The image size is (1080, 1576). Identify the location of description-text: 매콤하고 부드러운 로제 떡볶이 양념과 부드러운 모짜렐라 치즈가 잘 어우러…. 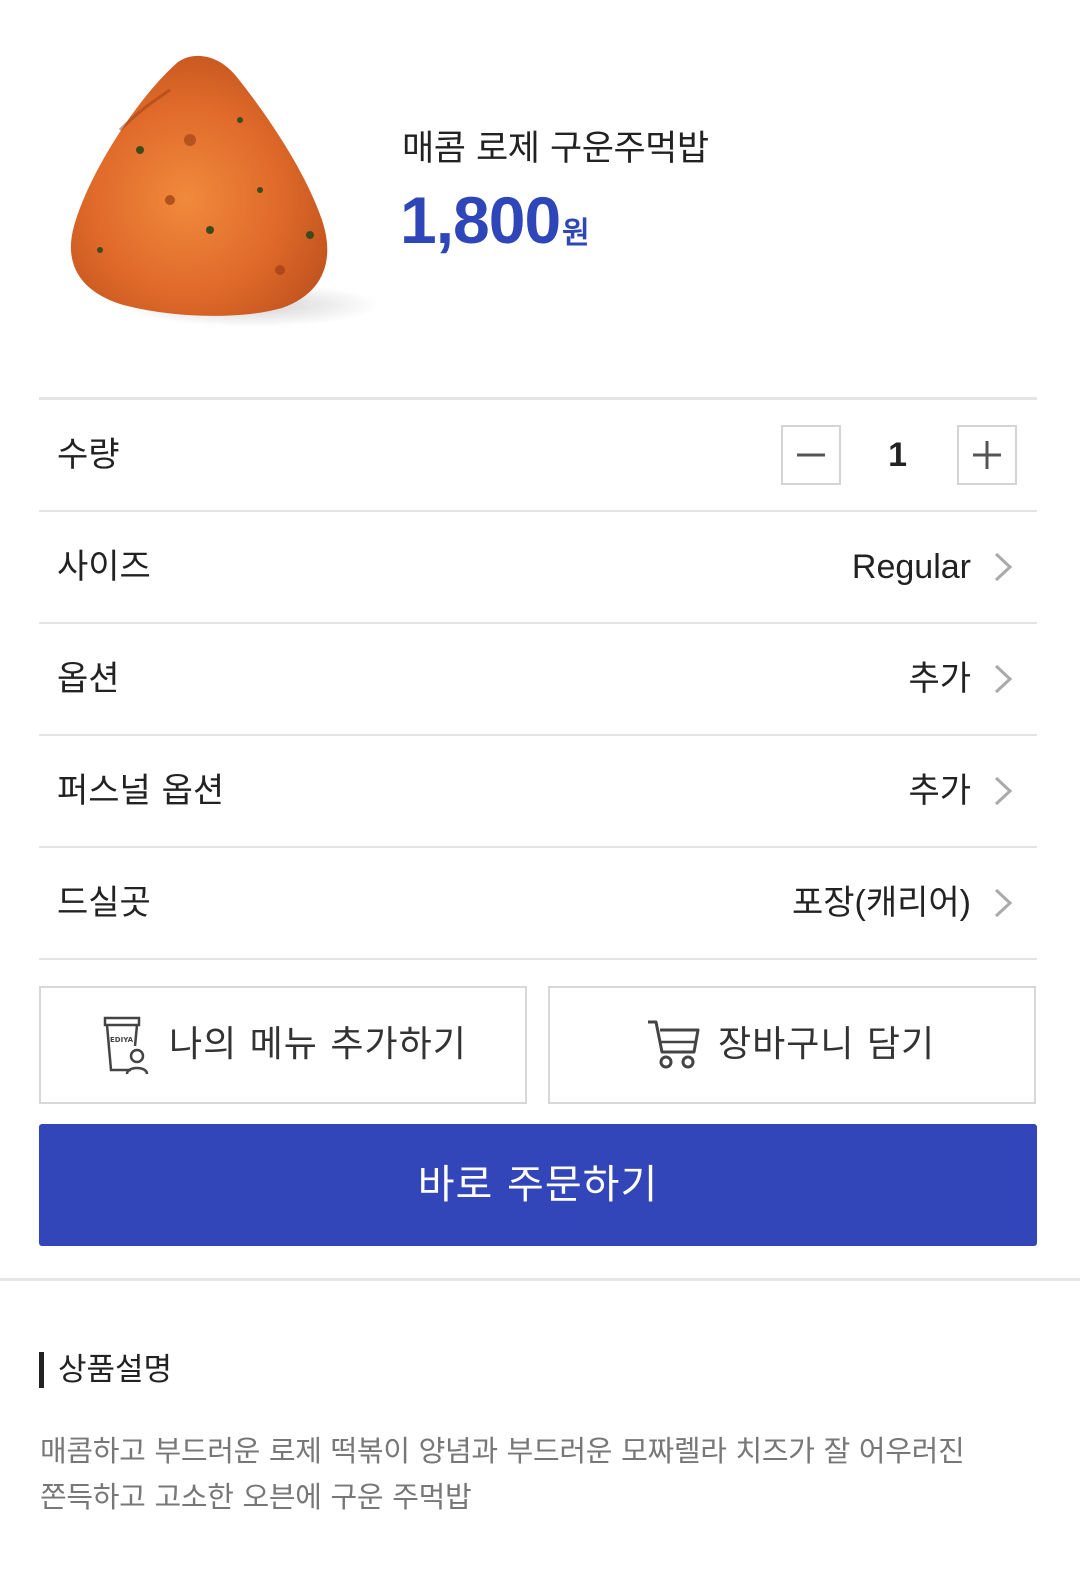
(540, 1474).